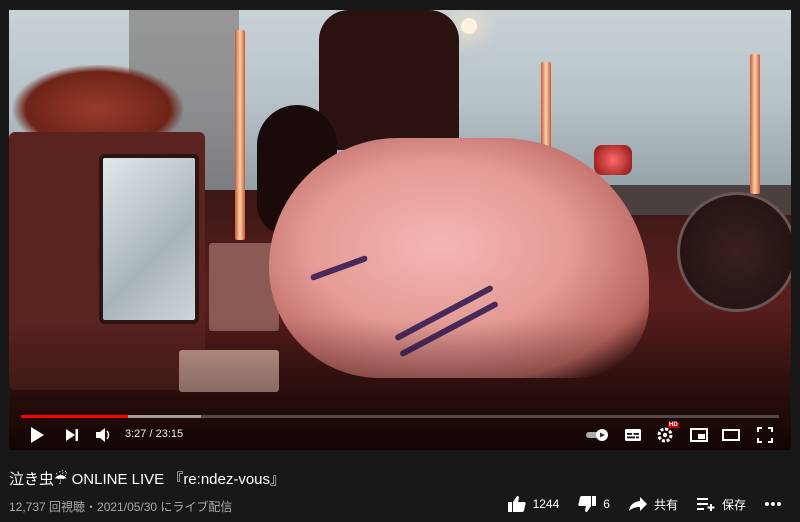  I want to click on dislike-icon, so click(587, 504).